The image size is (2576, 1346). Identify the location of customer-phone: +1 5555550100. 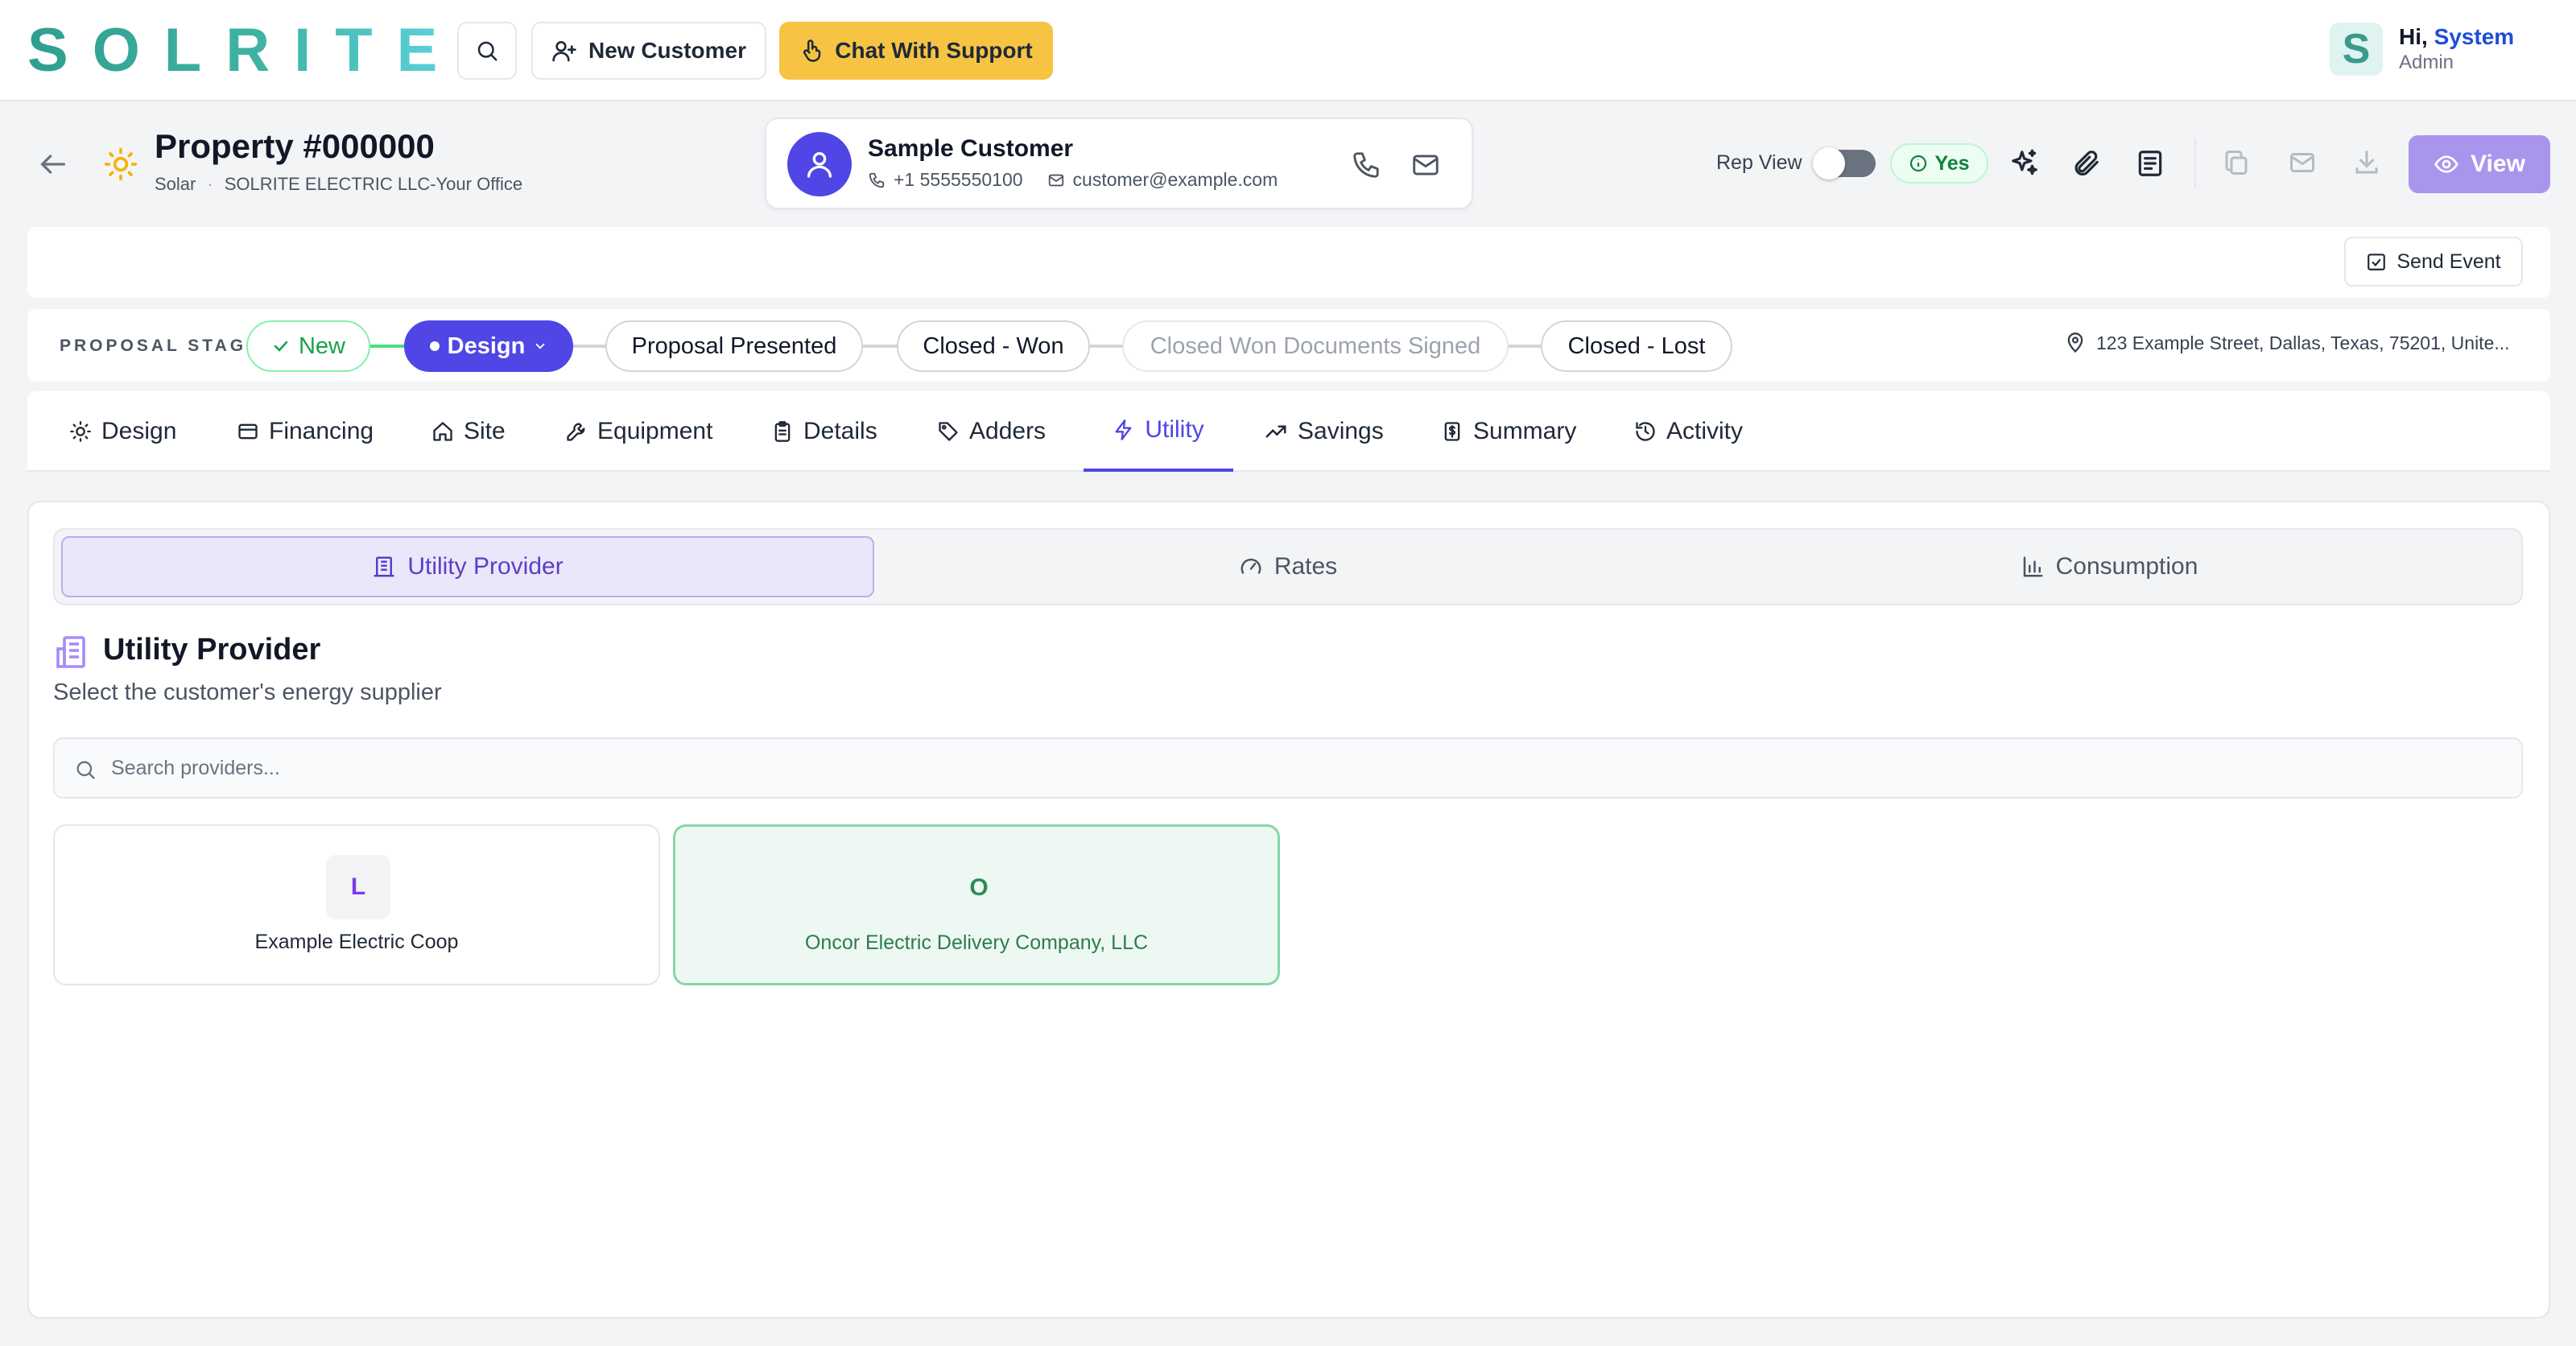
(945, 180).